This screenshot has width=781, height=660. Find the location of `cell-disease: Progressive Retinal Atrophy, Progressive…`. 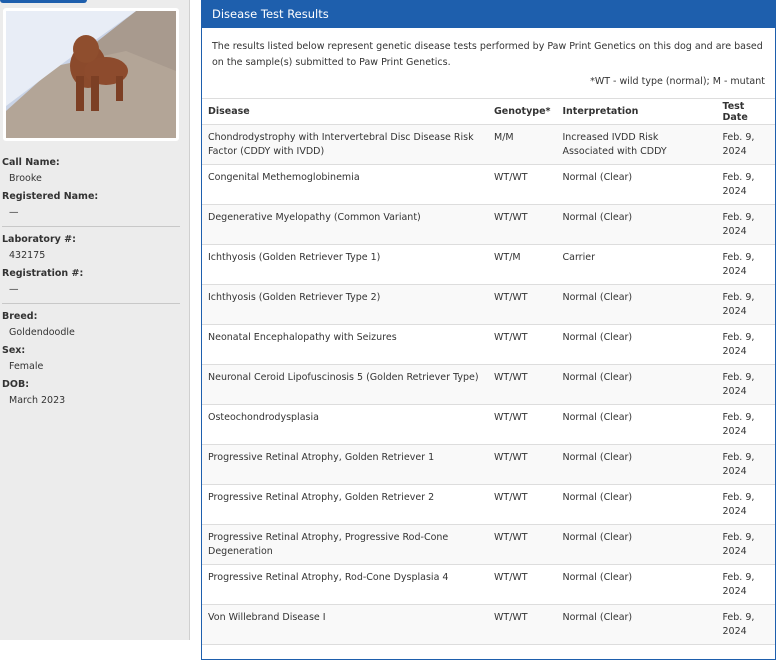

cell-disease: Progressive Retinal Atrophy, Progressive… is located at coordinates (345, 544).